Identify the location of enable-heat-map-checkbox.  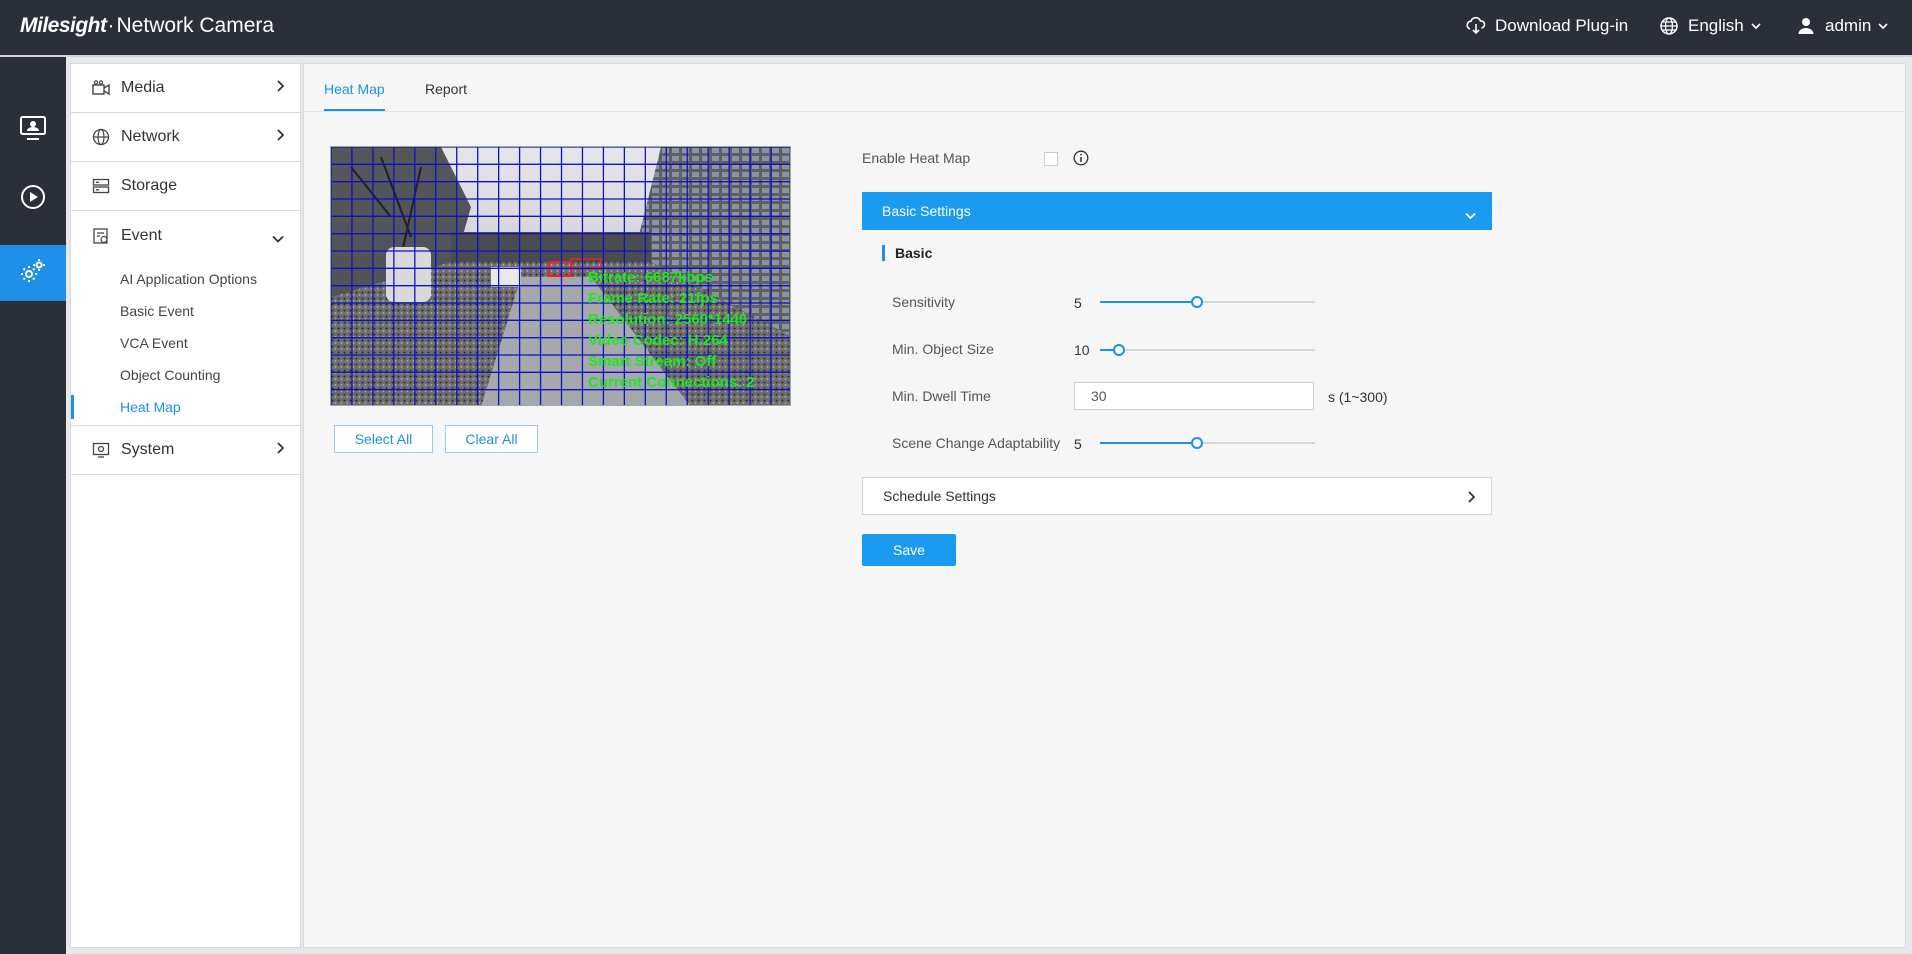
(1051, 159).